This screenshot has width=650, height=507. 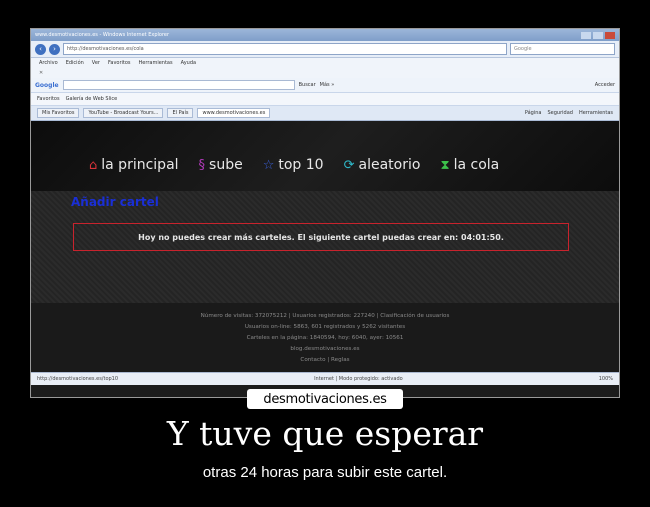 What do you see at coordinates (202, 165) in the screenshot?
I see `upload-icon: §` at bounding box center [202, 165].